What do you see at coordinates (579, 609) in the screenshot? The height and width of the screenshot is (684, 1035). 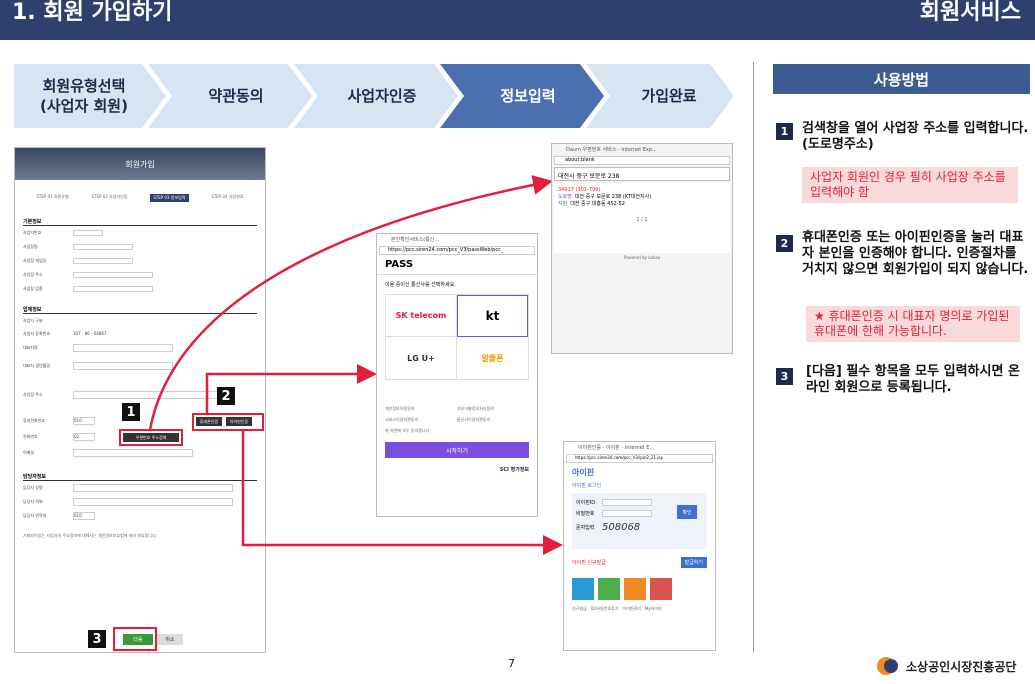 I see `ipin-menu-item: 신규발급` at bounding box center [579, 609].